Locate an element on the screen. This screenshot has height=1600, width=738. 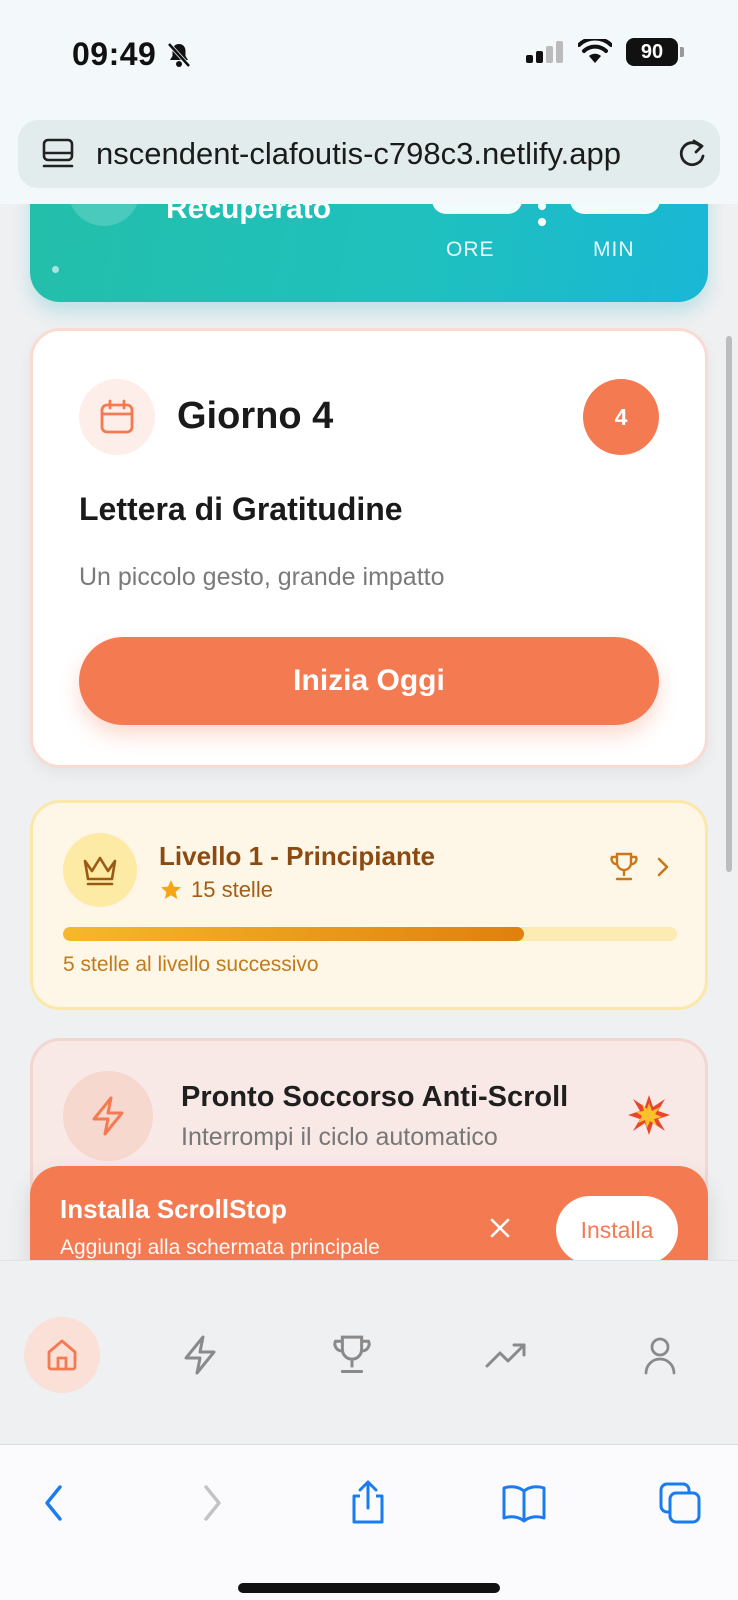
hero-label: Recuperato is located at coordinates (249, 214).